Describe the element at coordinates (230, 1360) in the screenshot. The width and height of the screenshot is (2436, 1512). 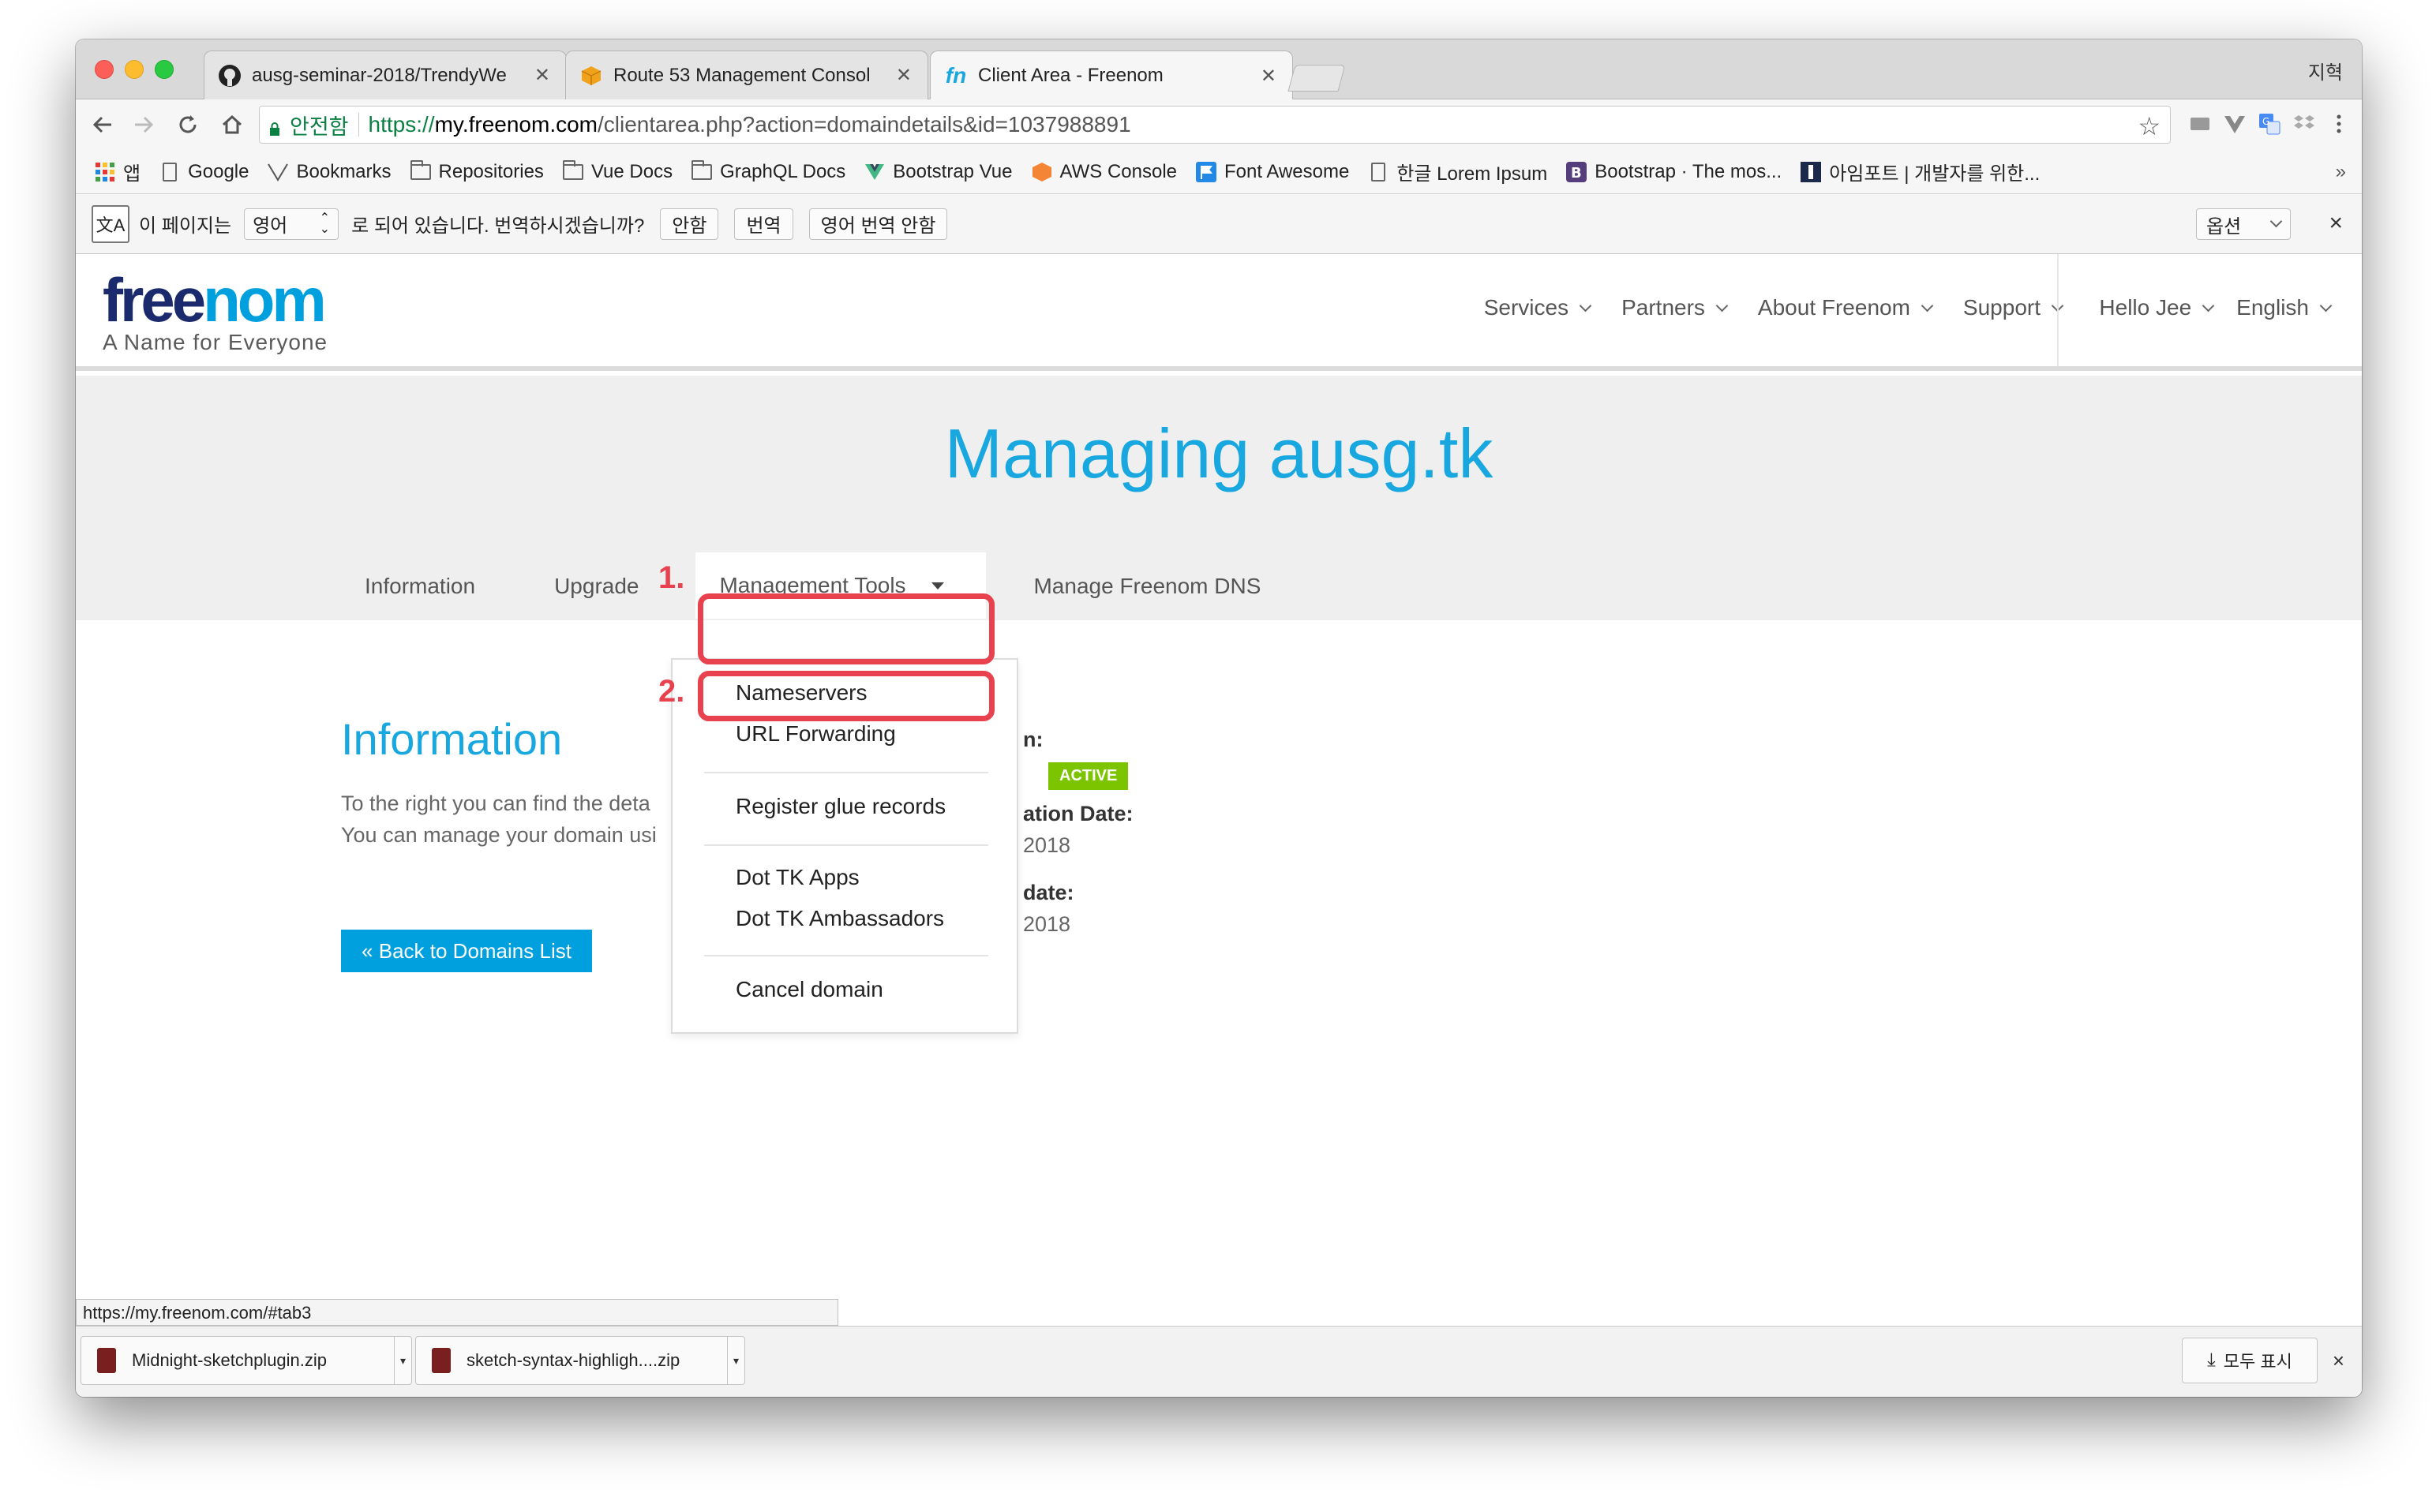
I see `download-name: Midnight-sketchplugin.zip` at that location.